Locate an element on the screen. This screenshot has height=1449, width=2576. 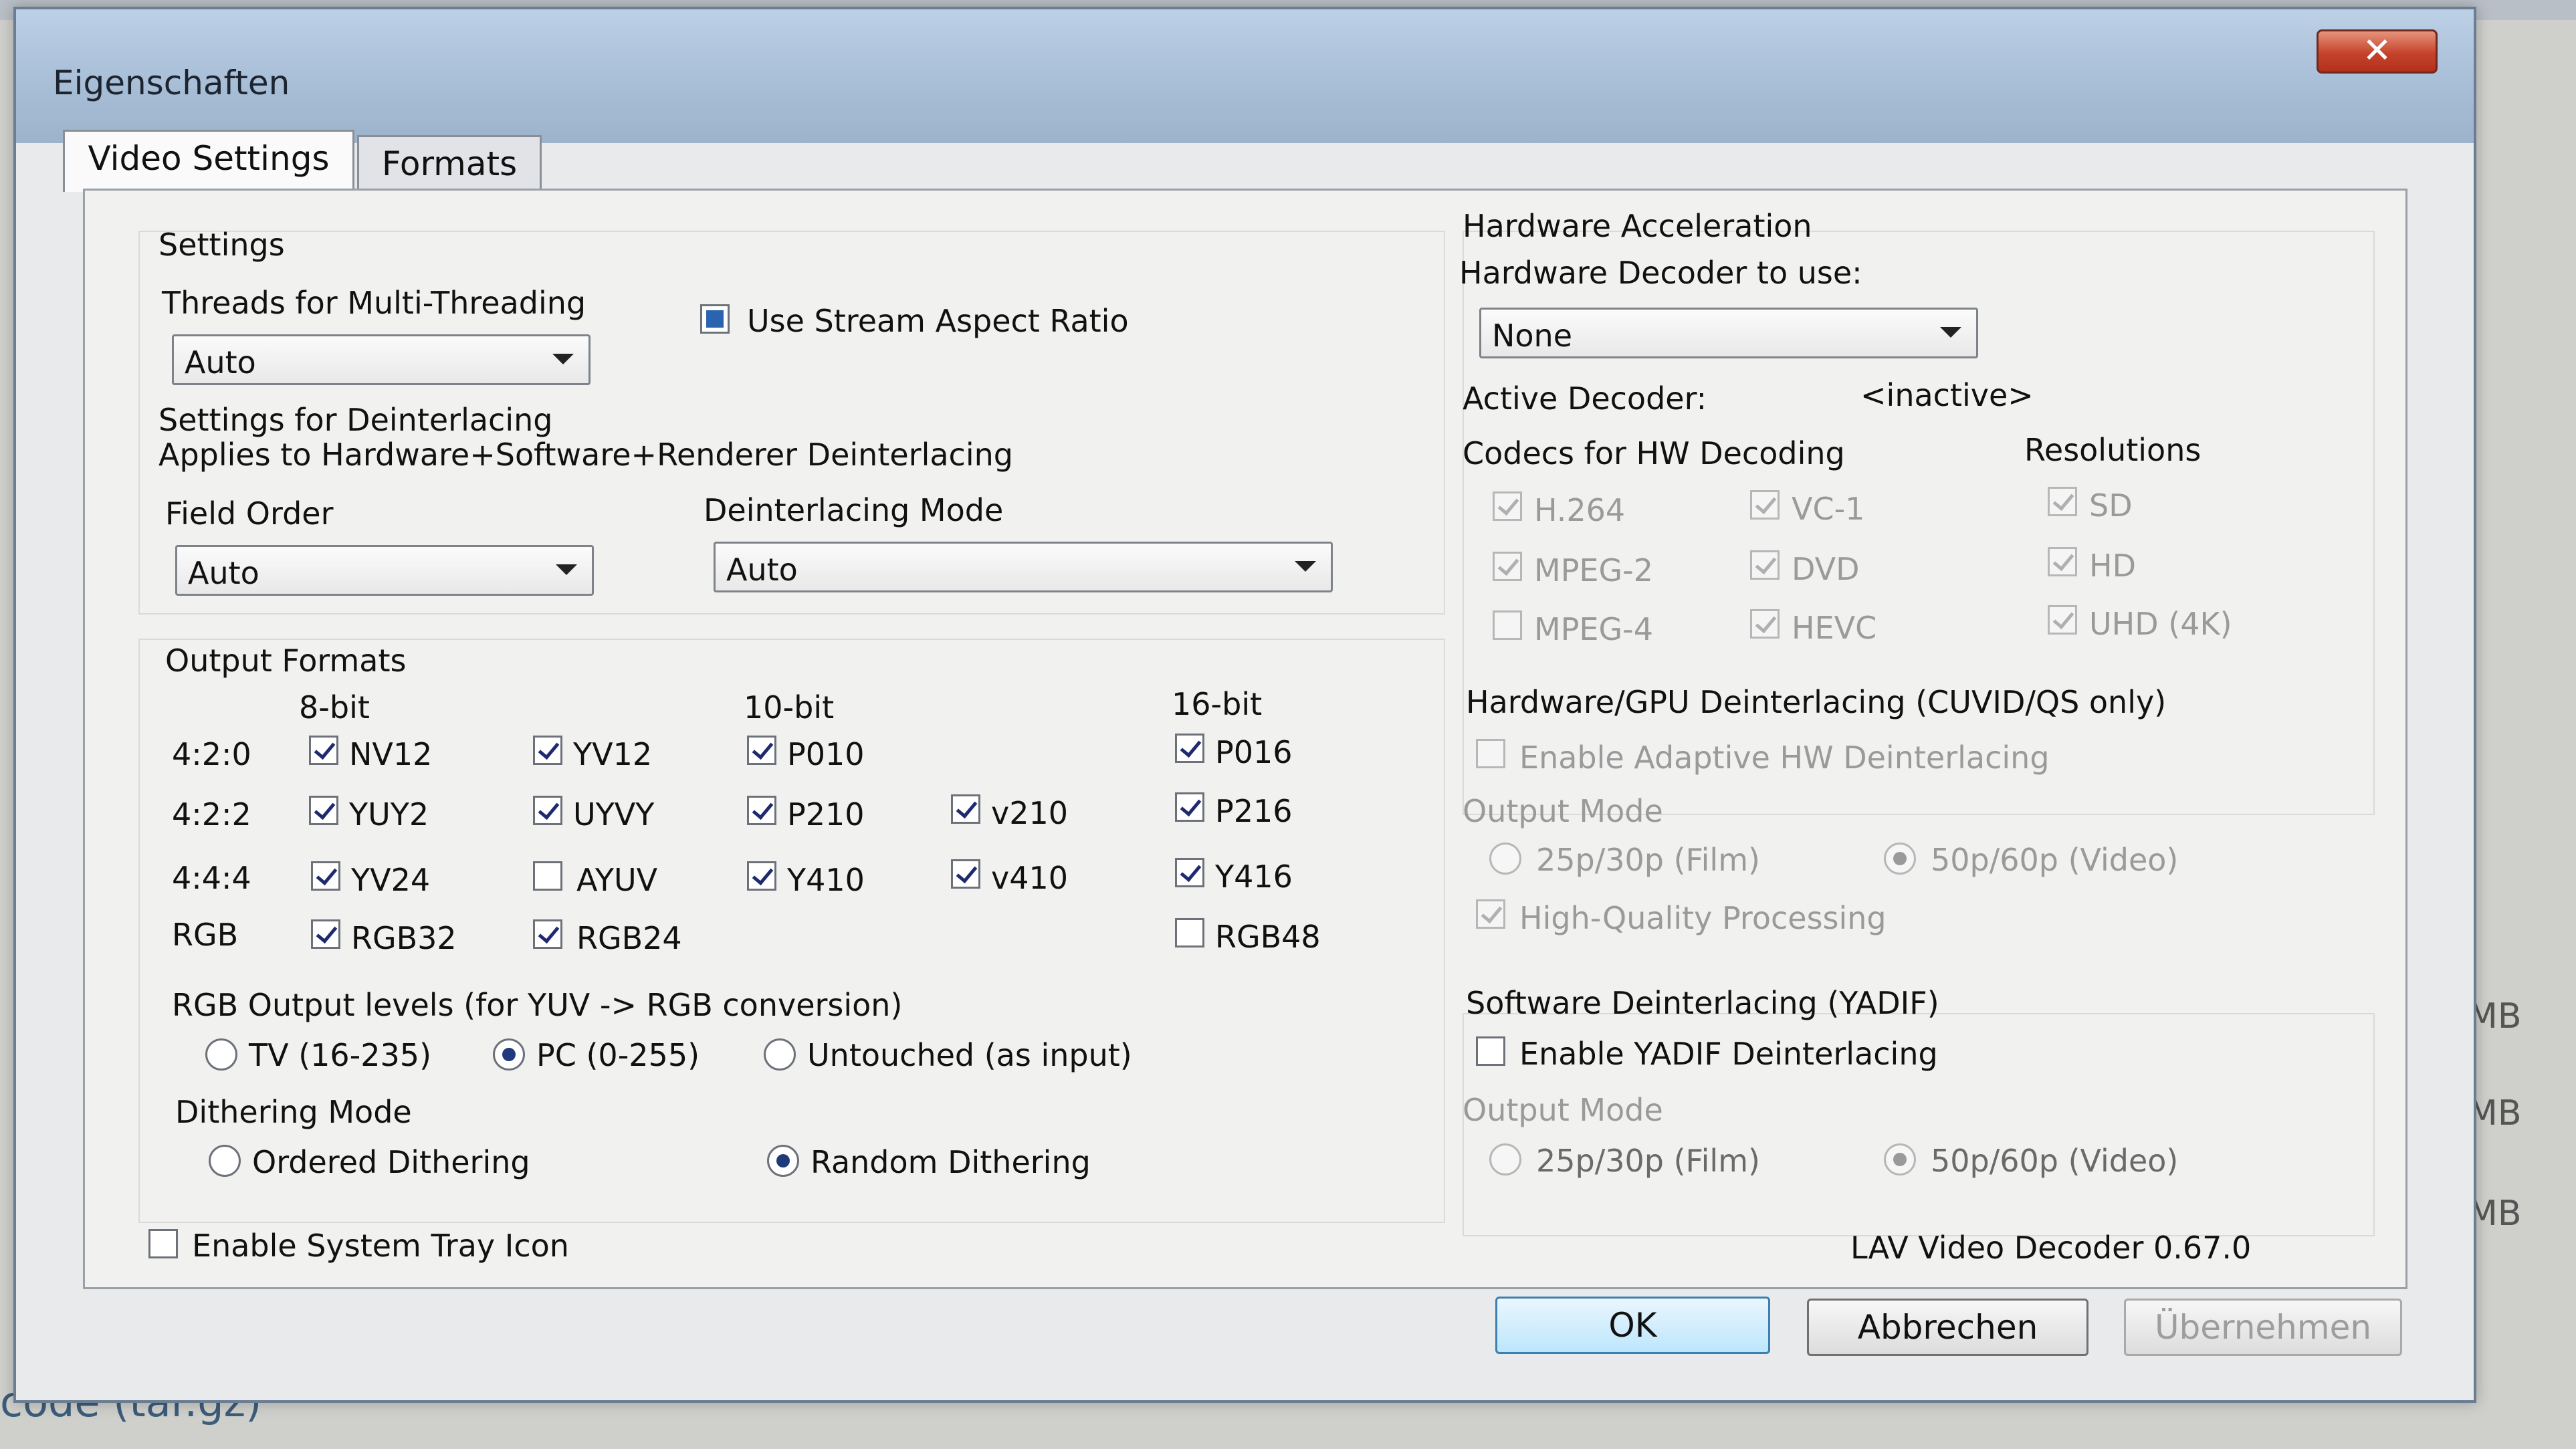
format-checkbox-v410 is located at coordinates (966, 874).